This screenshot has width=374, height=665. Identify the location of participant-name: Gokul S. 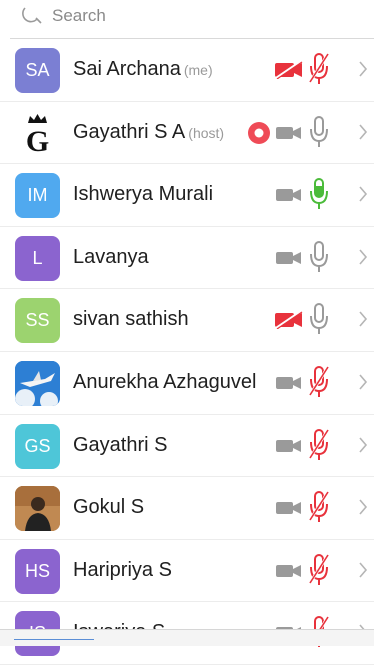
(109, 507).